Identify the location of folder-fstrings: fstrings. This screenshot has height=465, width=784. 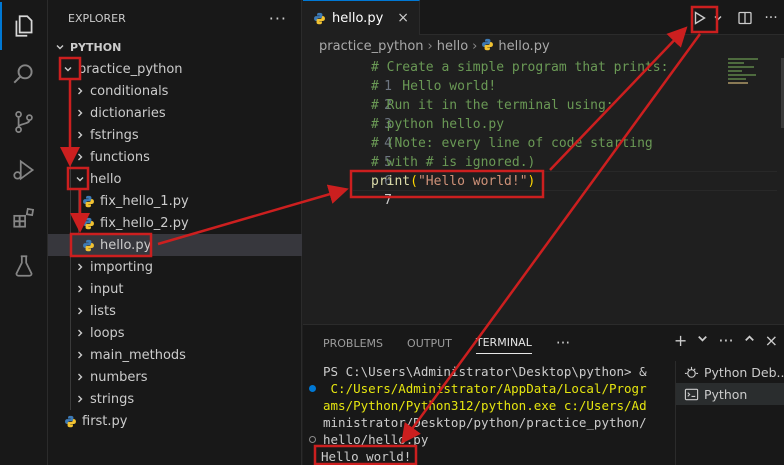
(175, 135).